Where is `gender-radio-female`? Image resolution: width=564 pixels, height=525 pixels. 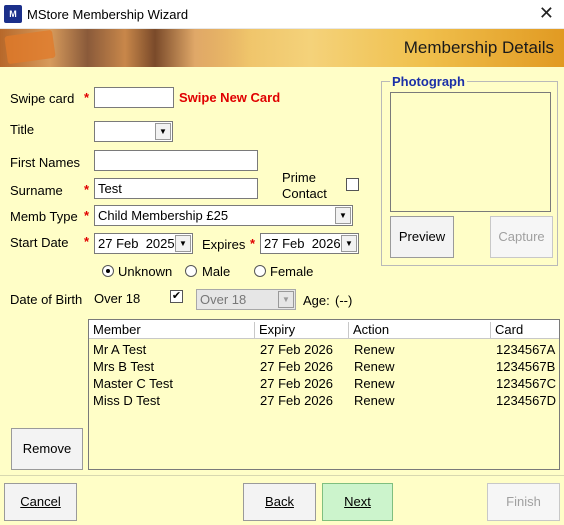
gender-radio-female is located at coordinates (260, 271).